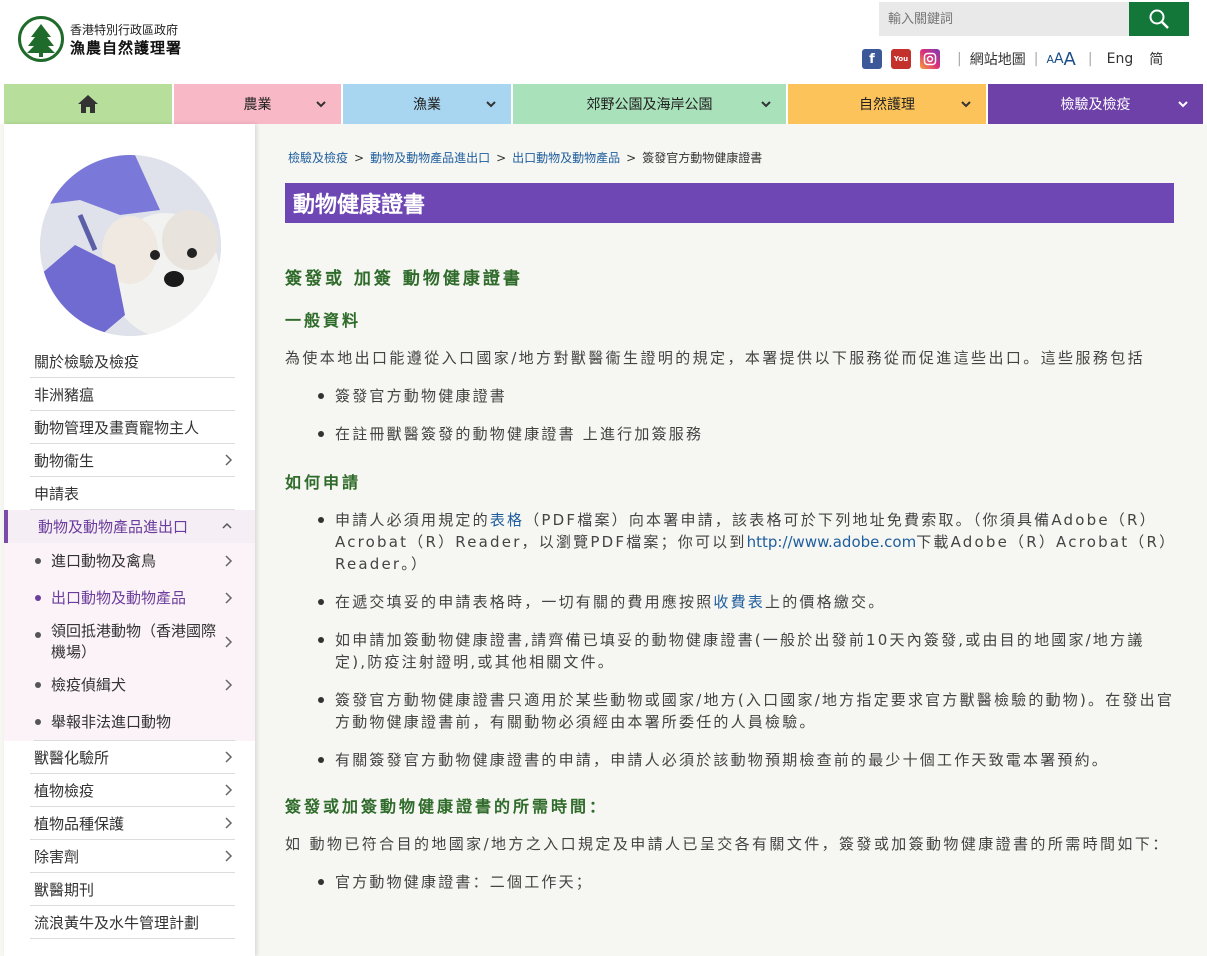 The height and width of the screenshot is (956, 1207). What do you see at coordinates (87, 361) in the screenshot?
I see `sidebar-item-label: 關於檢驗及檢疫` at bounding box center [87, 361].